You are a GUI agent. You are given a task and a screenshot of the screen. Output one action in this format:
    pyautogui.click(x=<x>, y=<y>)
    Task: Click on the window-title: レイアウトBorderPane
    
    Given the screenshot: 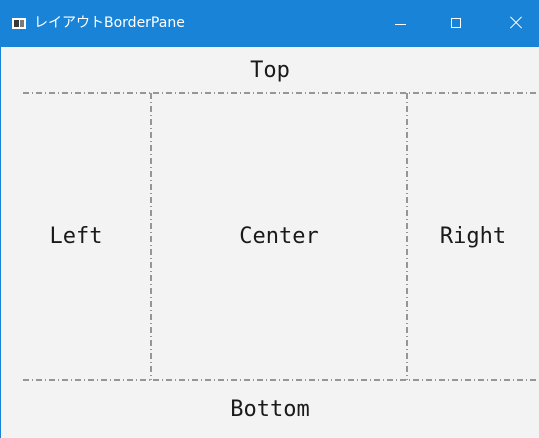 What is the action you would take?
    pyautogui.click(x=109, y=23)
    